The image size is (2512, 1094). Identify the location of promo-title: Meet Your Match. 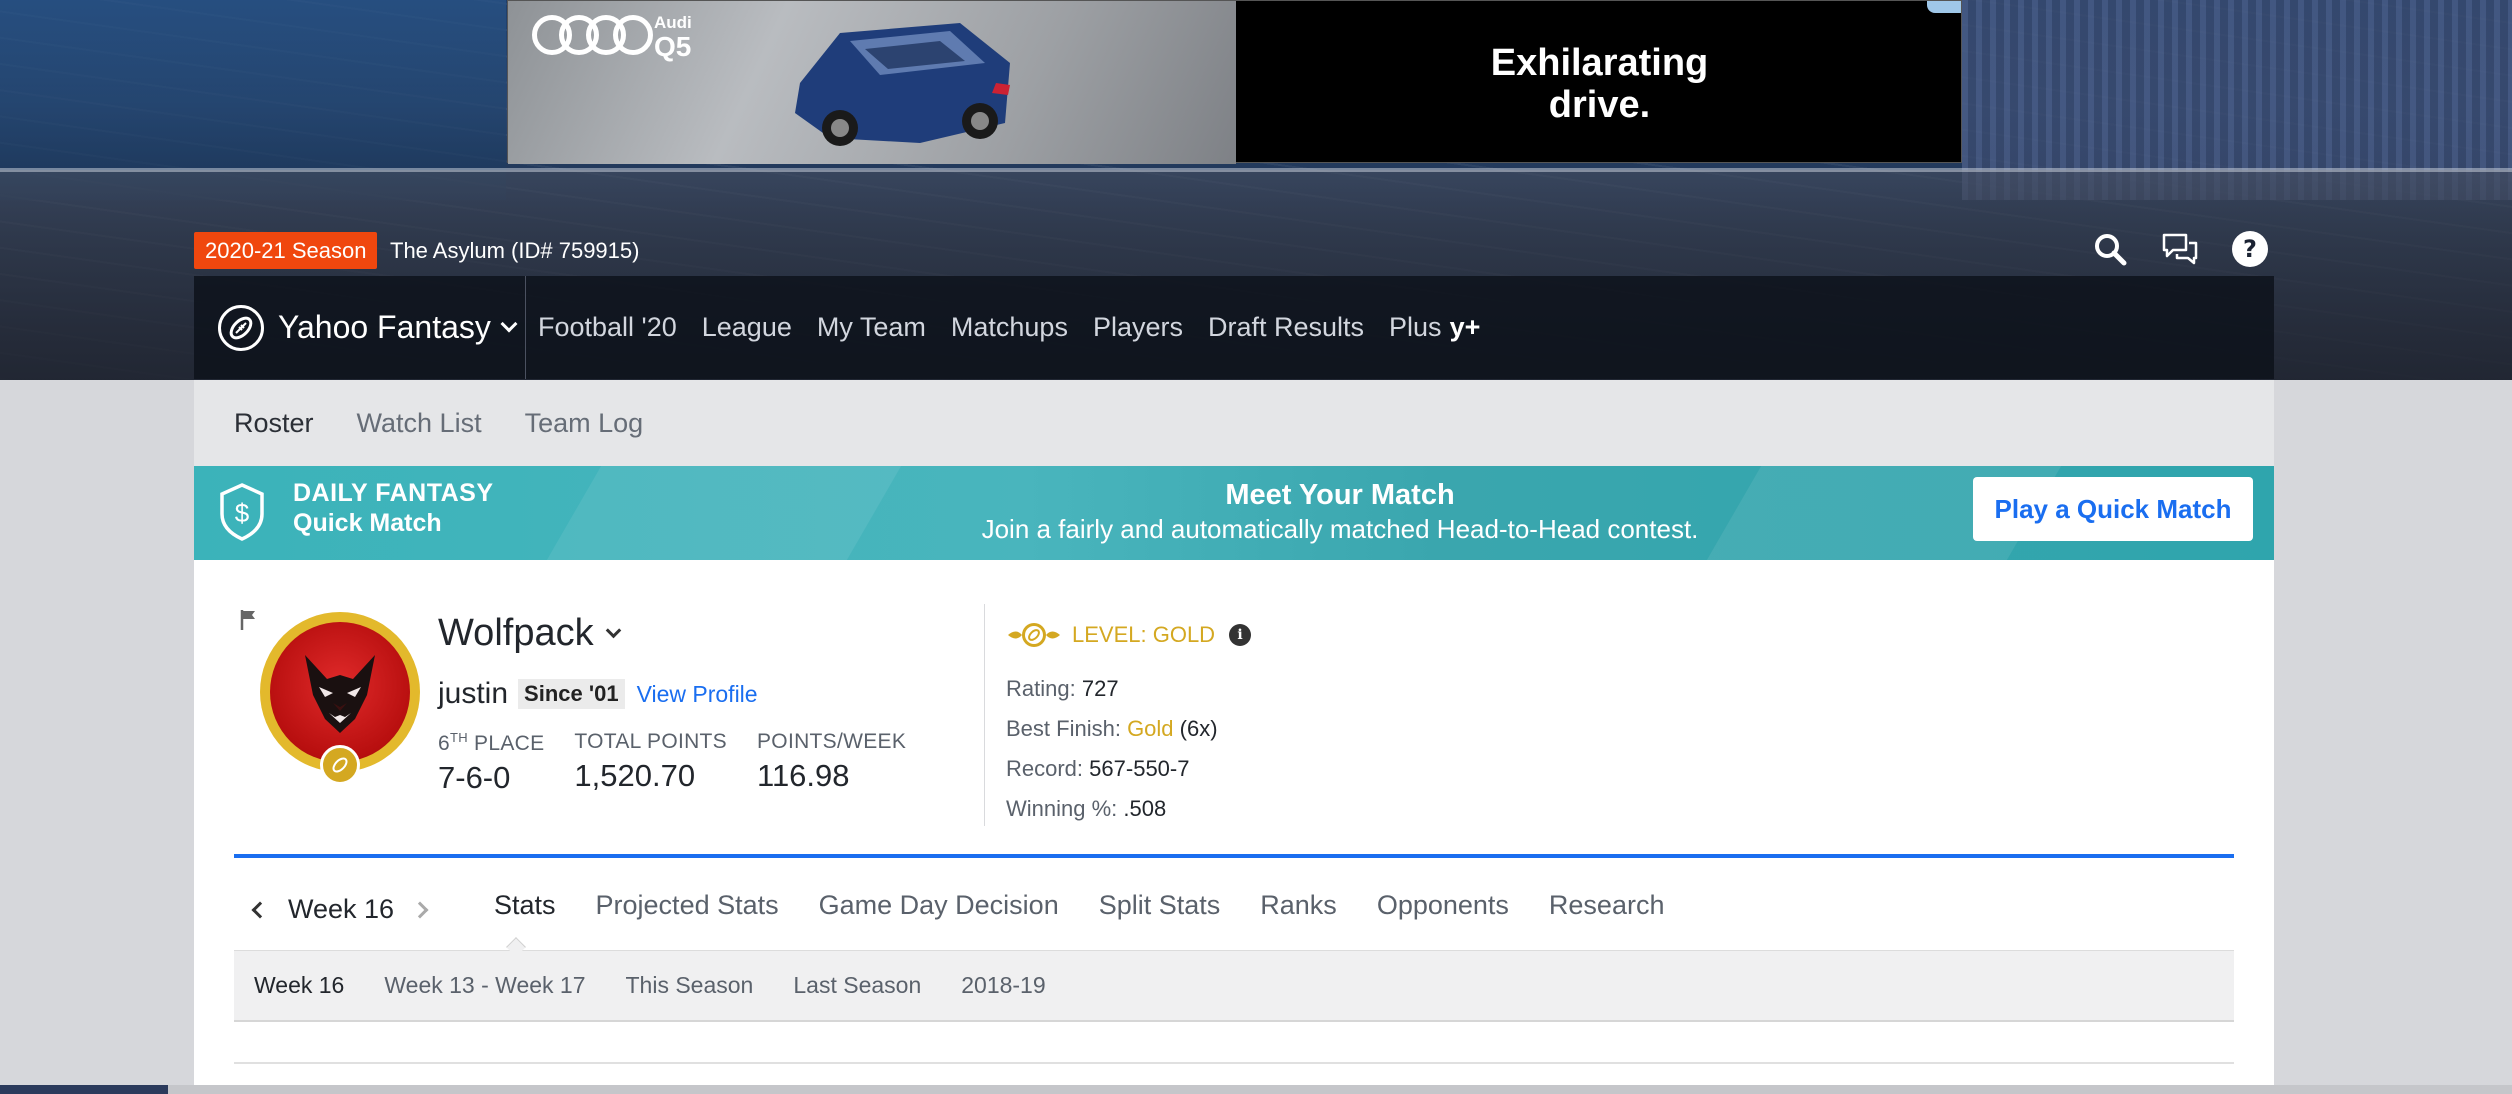
(1340, 495).